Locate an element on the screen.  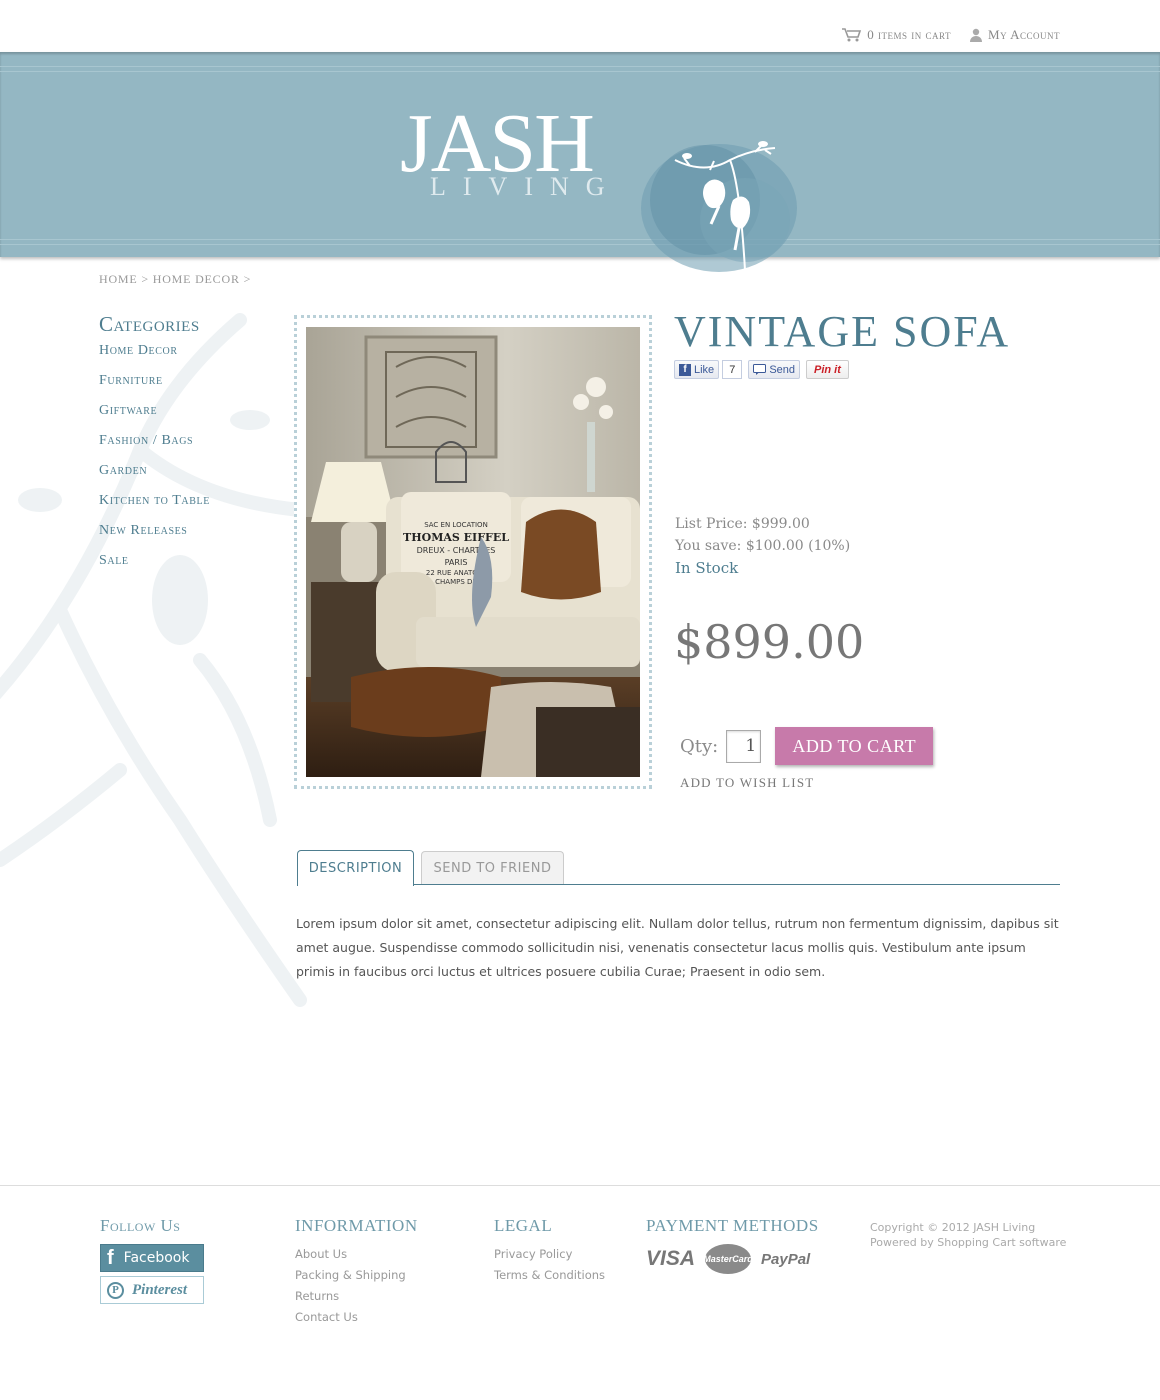
facebook-send-button: Send is located at coordinates (774, 369).